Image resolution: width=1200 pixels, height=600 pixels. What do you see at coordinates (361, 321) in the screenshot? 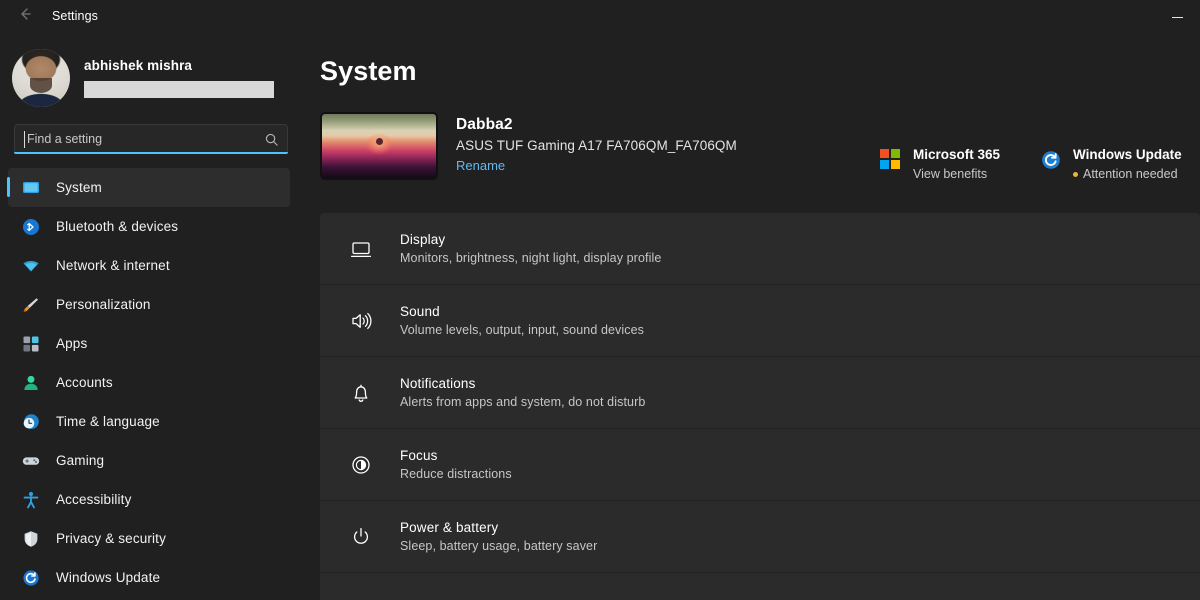
I see `sound-speaker-icon` at bounding box center [361, 321].